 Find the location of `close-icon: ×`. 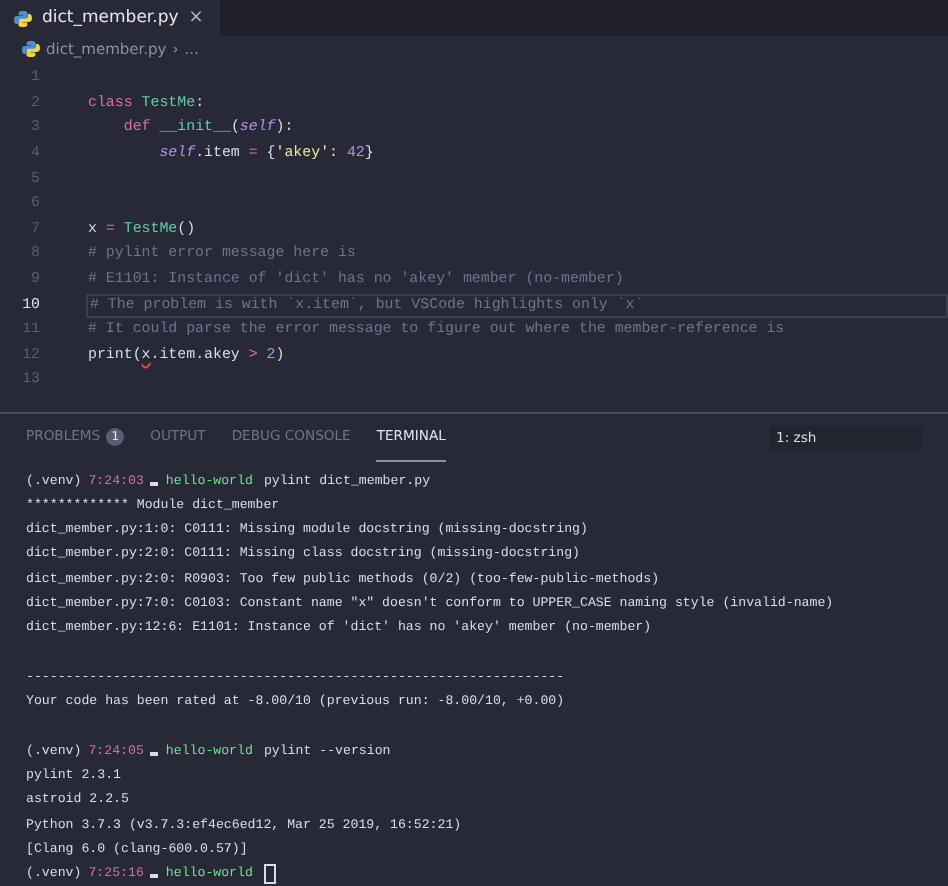

close-icon: × is located at coordinates (196, 18).